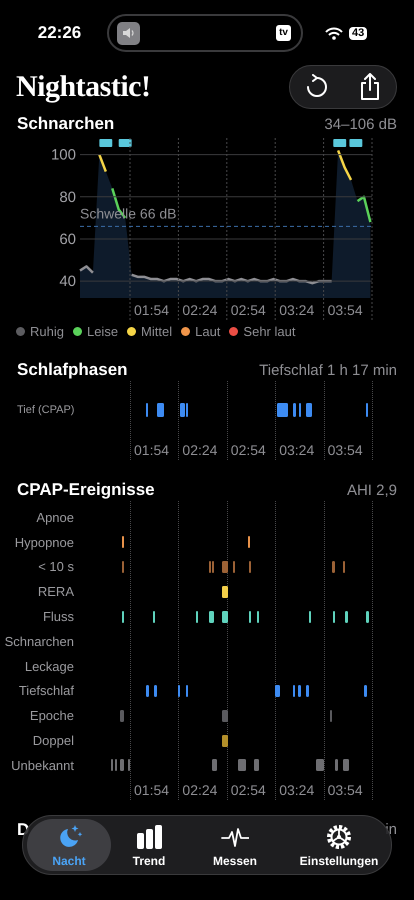 This screenshot has height=900, width=414. Describe the element at coordinates (67, 197) in the screenshot. I see `axis-label: 80` at that location.